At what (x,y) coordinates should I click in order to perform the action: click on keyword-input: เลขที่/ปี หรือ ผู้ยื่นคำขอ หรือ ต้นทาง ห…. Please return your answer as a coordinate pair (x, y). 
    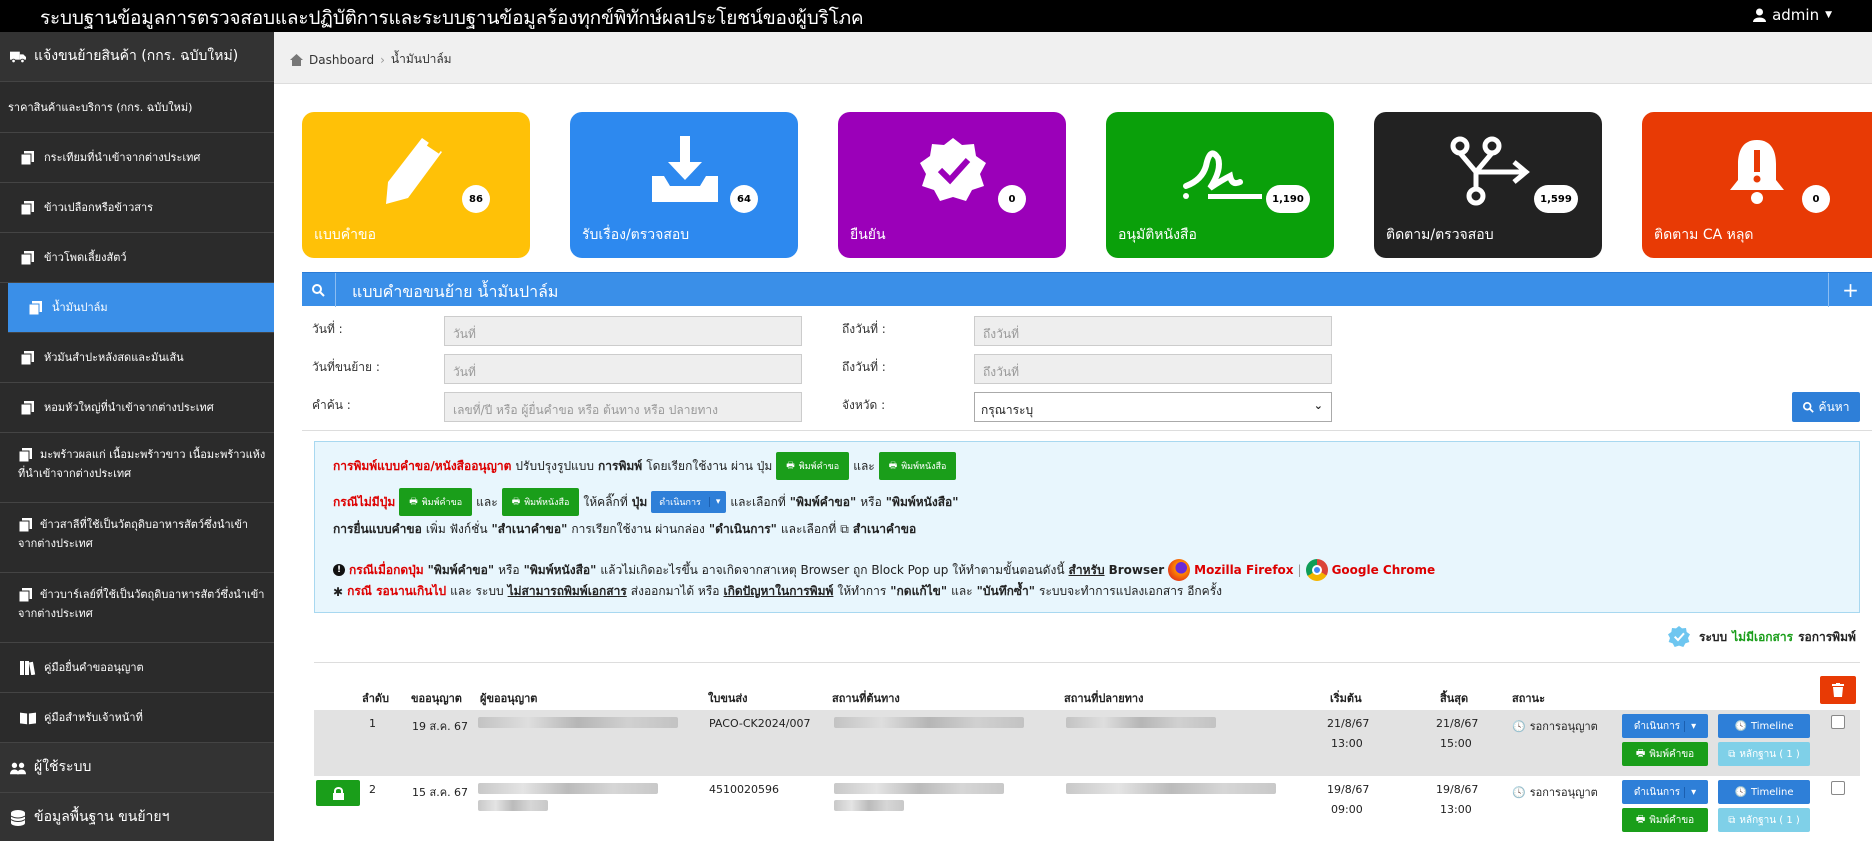
    Looking at the image, I should click on (623, 407).